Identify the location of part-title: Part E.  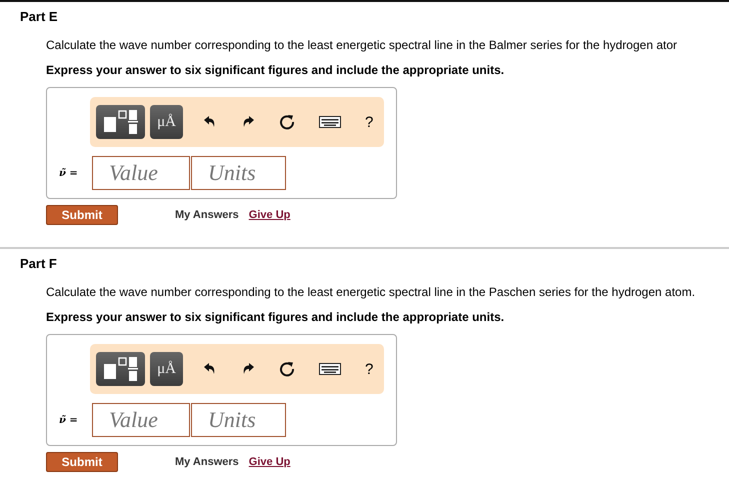
(39, 16).